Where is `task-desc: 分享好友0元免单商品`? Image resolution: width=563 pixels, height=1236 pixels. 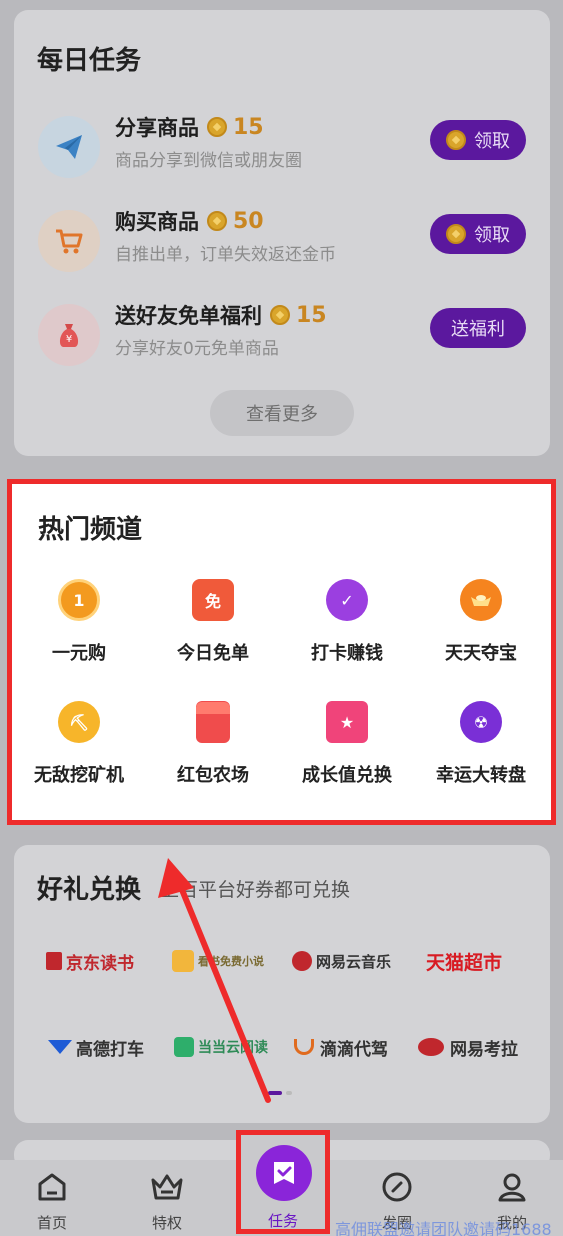
task-desc: 分享好友0元免单商品 is located at coordinates (197, 349).